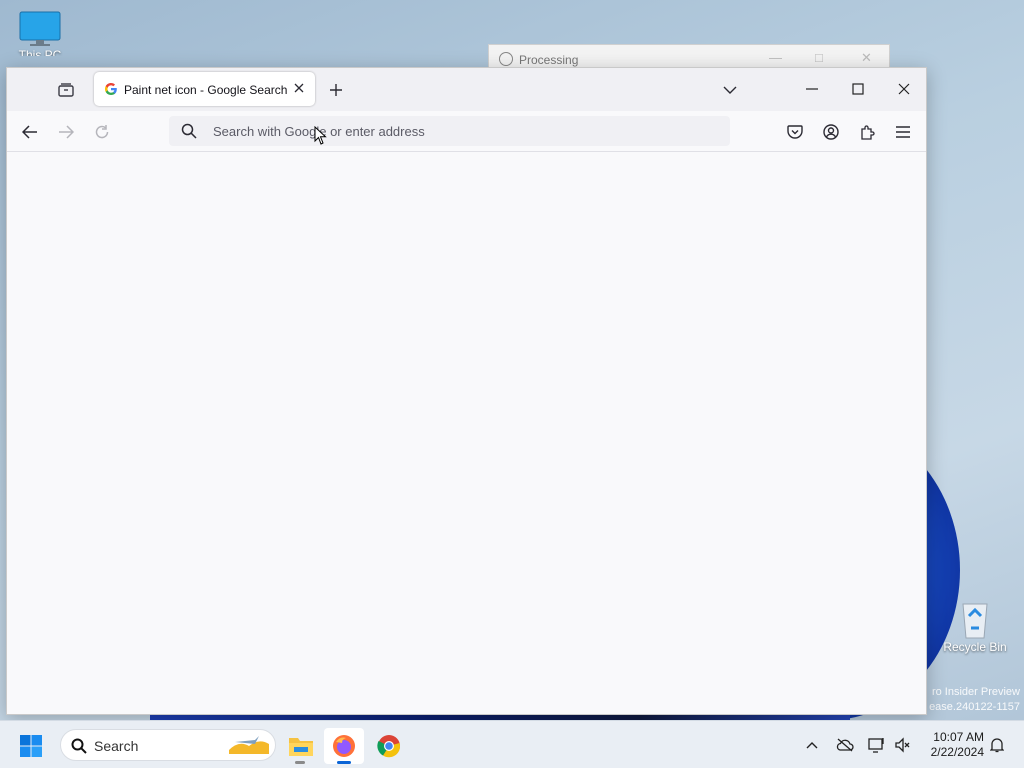 This screenshot has height=768, width=1024. What do you see at coordinates (512, 744) in the screenshot?
I see `taskbar: Search 10:07 AM 2/22/2024` at bounding box center [512, 744].